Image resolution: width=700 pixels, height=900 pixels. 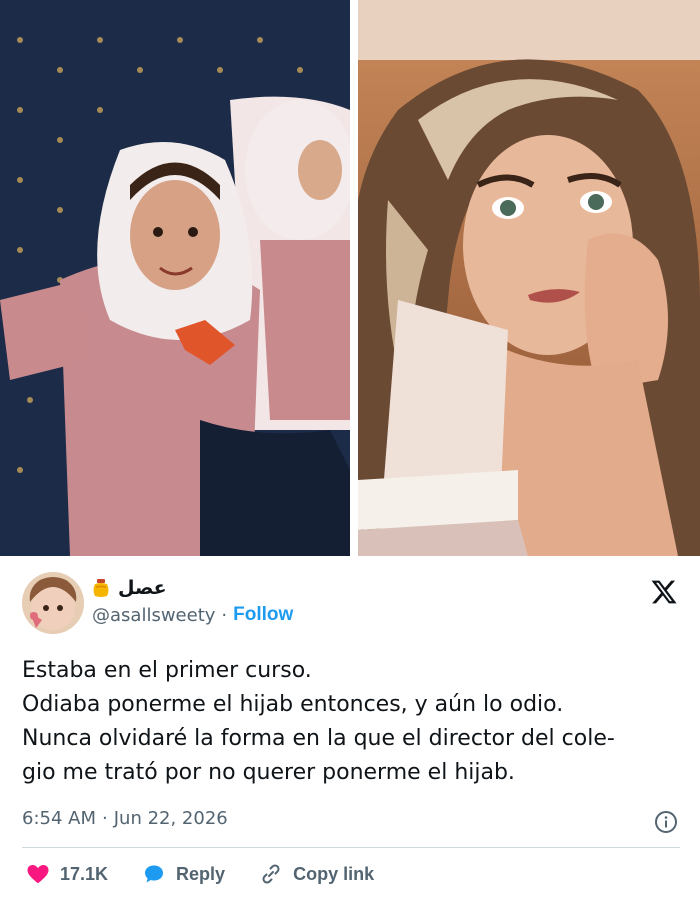 I want to click on like-count: 17.1K, so click(x=84, y=873).